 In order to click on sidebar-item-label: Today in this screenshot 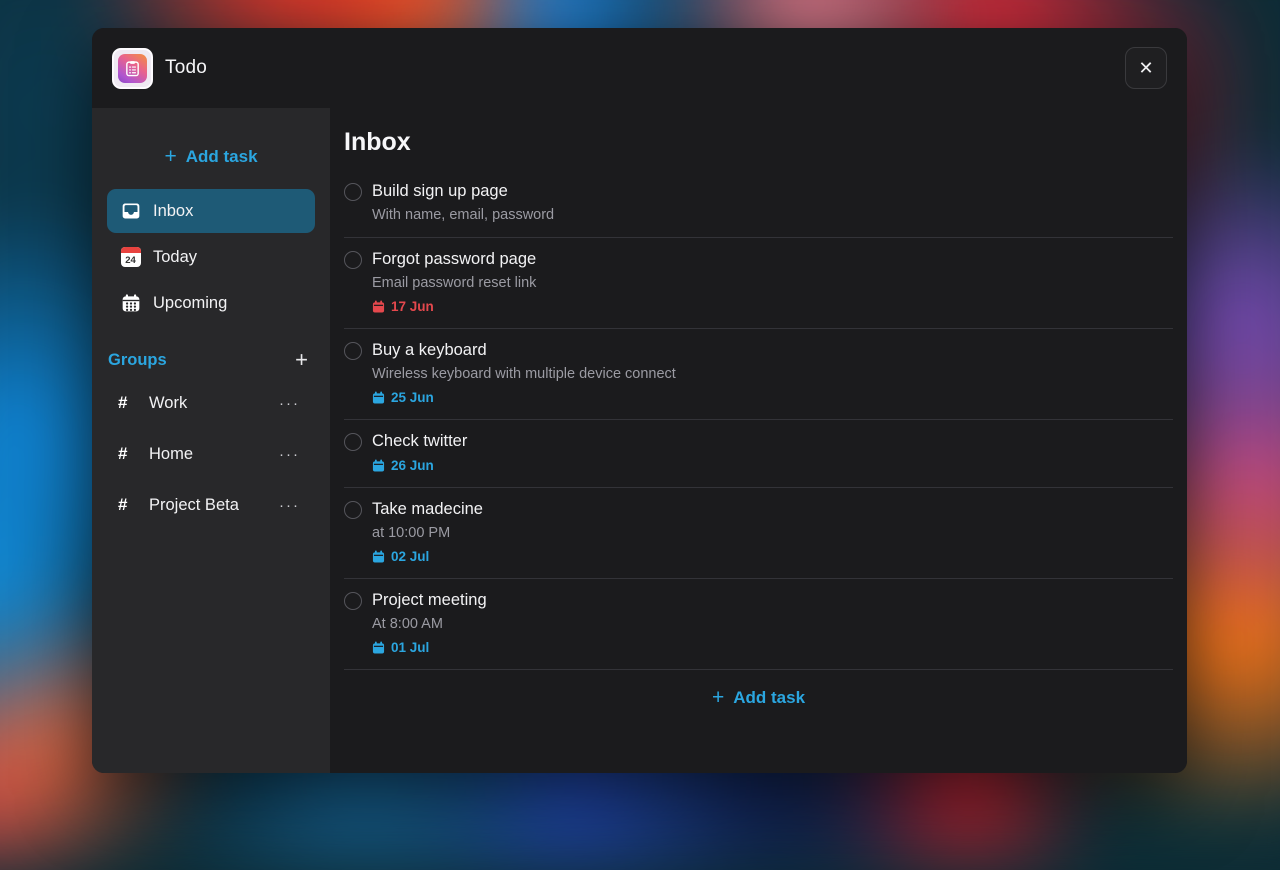, I will do `click(175, 256)`.